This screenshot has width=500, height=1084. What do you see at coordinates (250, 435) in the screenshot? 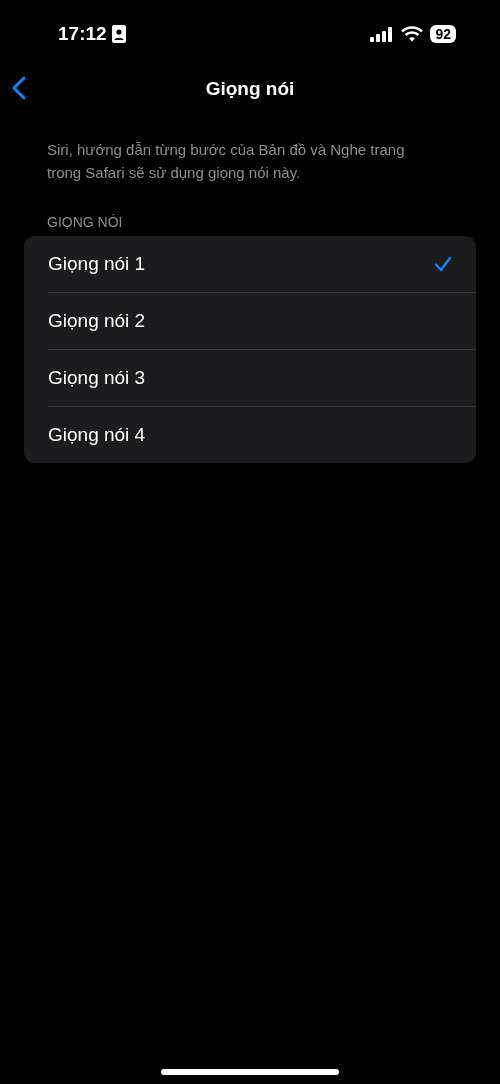
I see `voice-option: Giọng nói 4` at bounding box center [250, 435].